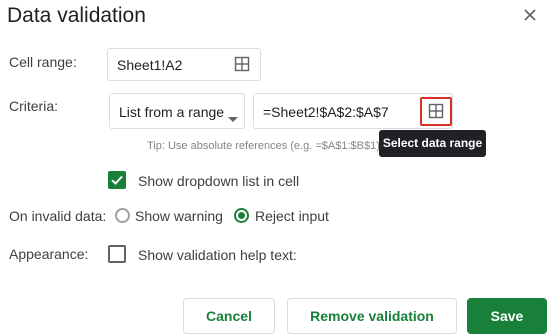 The height and width of the screenshot is (336, 550). What do you see at coordinates (217, 255) in the screenshot?
I see `show-help-text-label: Show validation help text:` at bounding box center [217, 255].